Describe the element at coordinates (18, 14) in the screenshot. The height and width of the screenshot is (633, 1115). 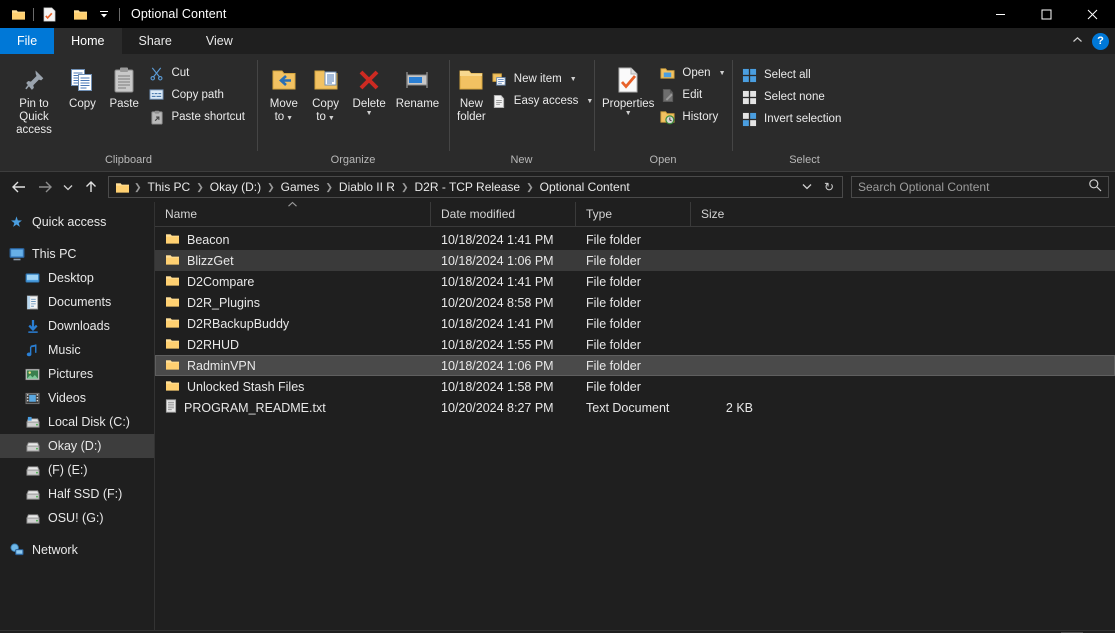
I see `qat-folder-icon` at that location.